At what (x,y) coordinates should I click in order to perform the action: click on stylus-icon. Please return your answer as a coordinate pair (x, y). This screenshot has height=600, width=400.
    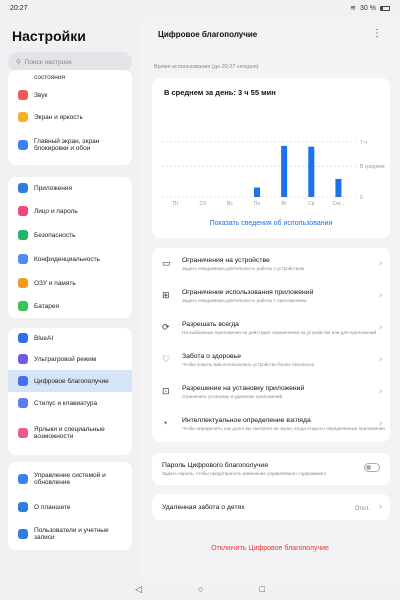
    Looking at the image, I should click on (23, 403).